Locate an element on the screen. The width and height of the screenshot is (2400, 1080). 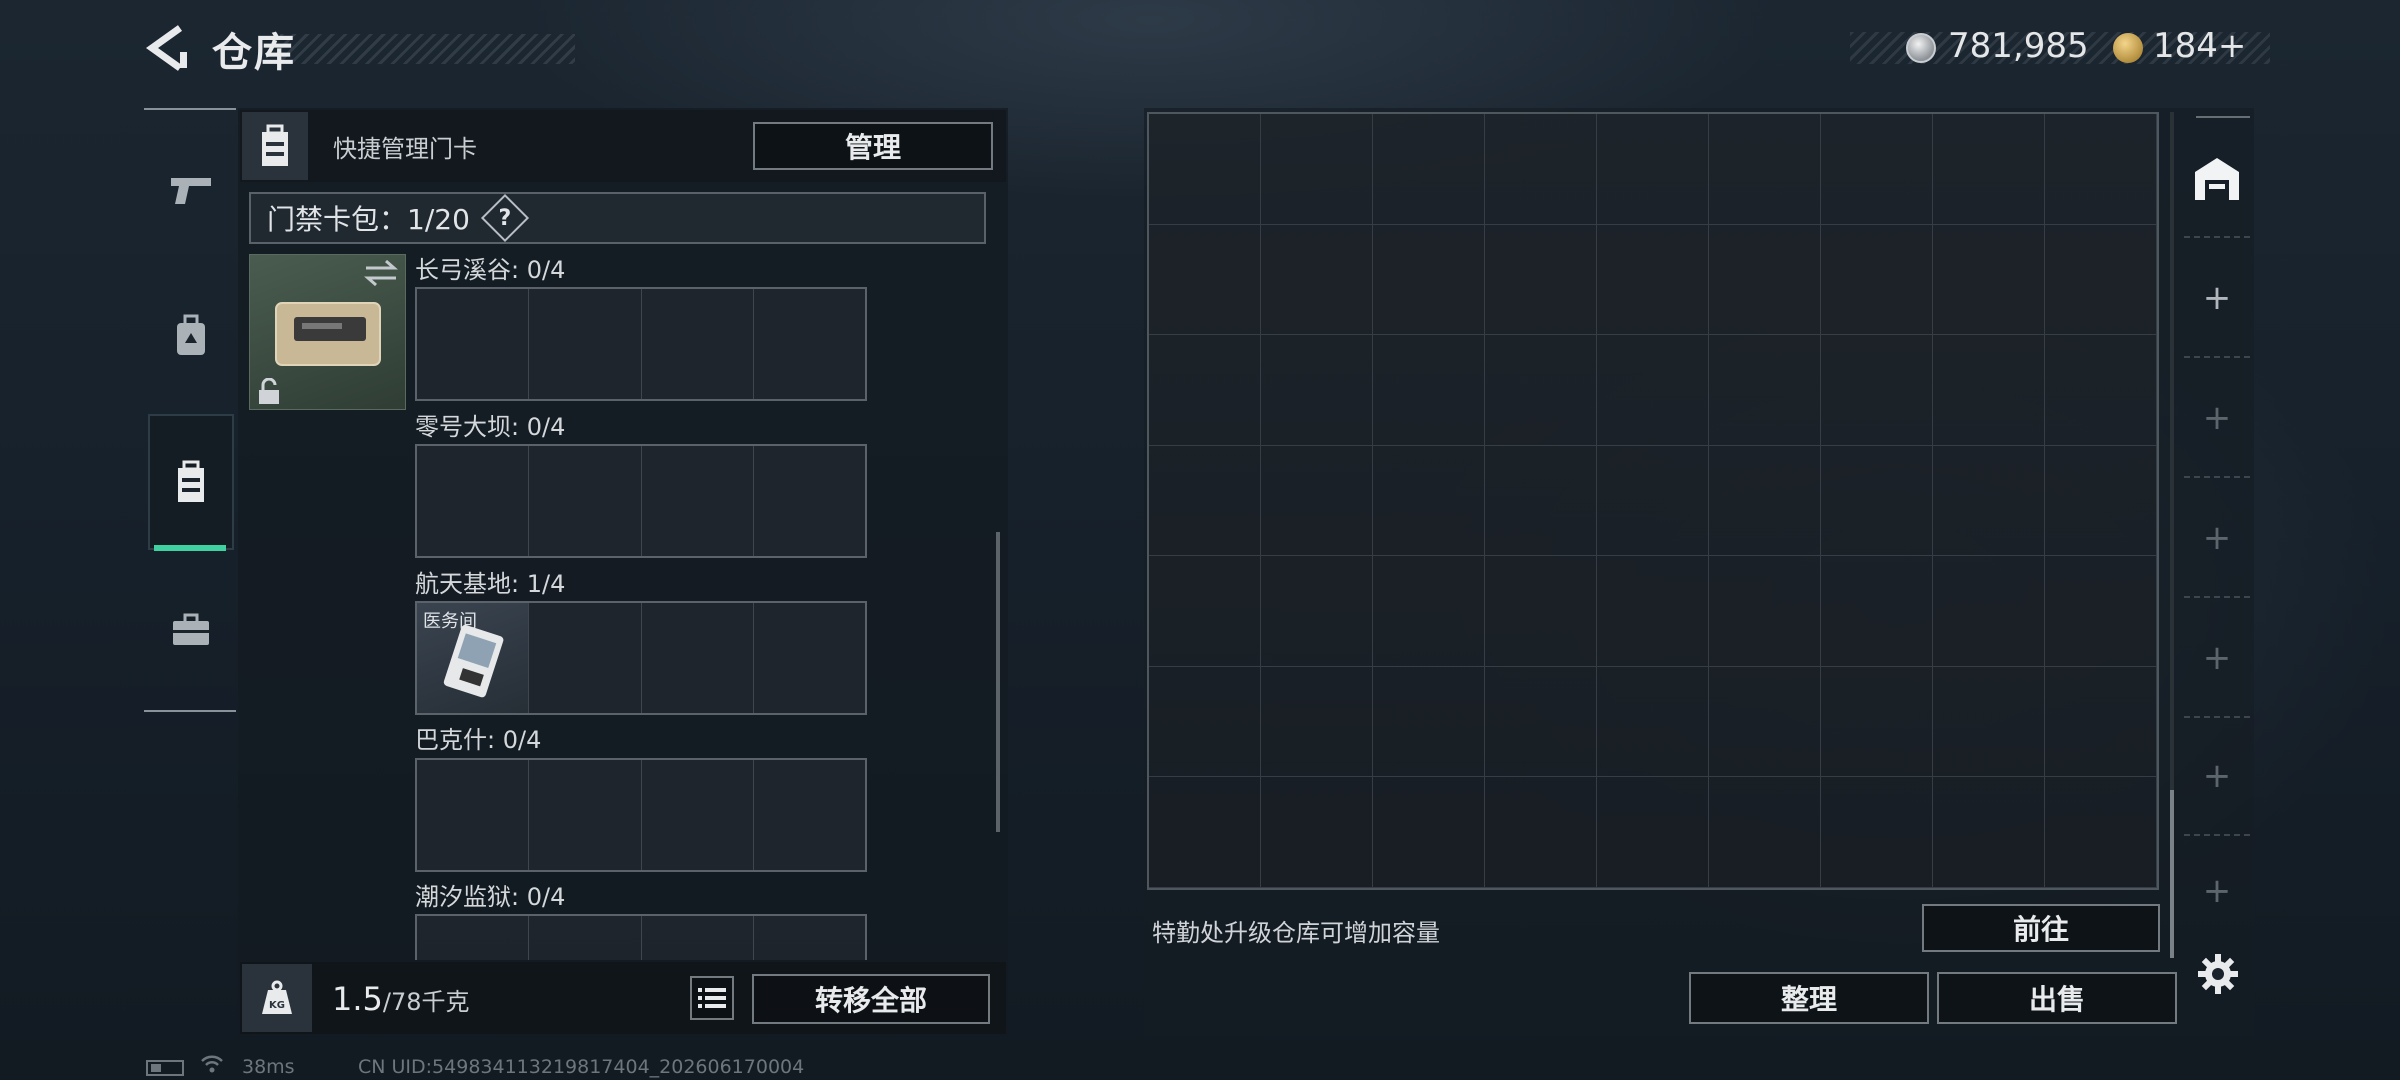
swap-icon is located at coordinates (381, 273).